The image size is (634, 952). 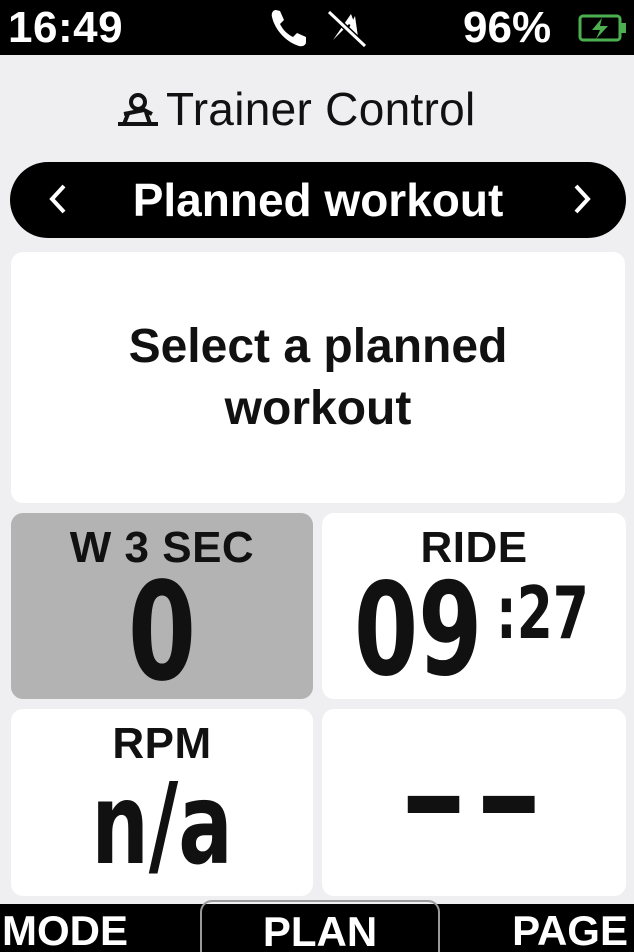 I want to click on select-workout-message: Select a planned workout, so click(x=318, y=377).